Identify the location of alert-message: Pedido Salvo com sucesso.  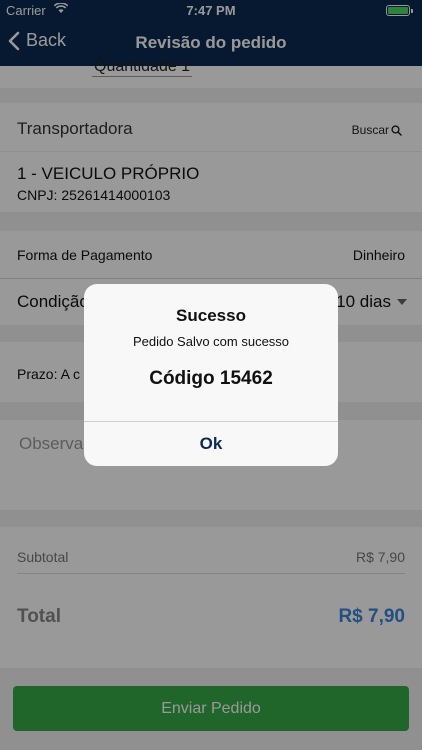
(211, 341).